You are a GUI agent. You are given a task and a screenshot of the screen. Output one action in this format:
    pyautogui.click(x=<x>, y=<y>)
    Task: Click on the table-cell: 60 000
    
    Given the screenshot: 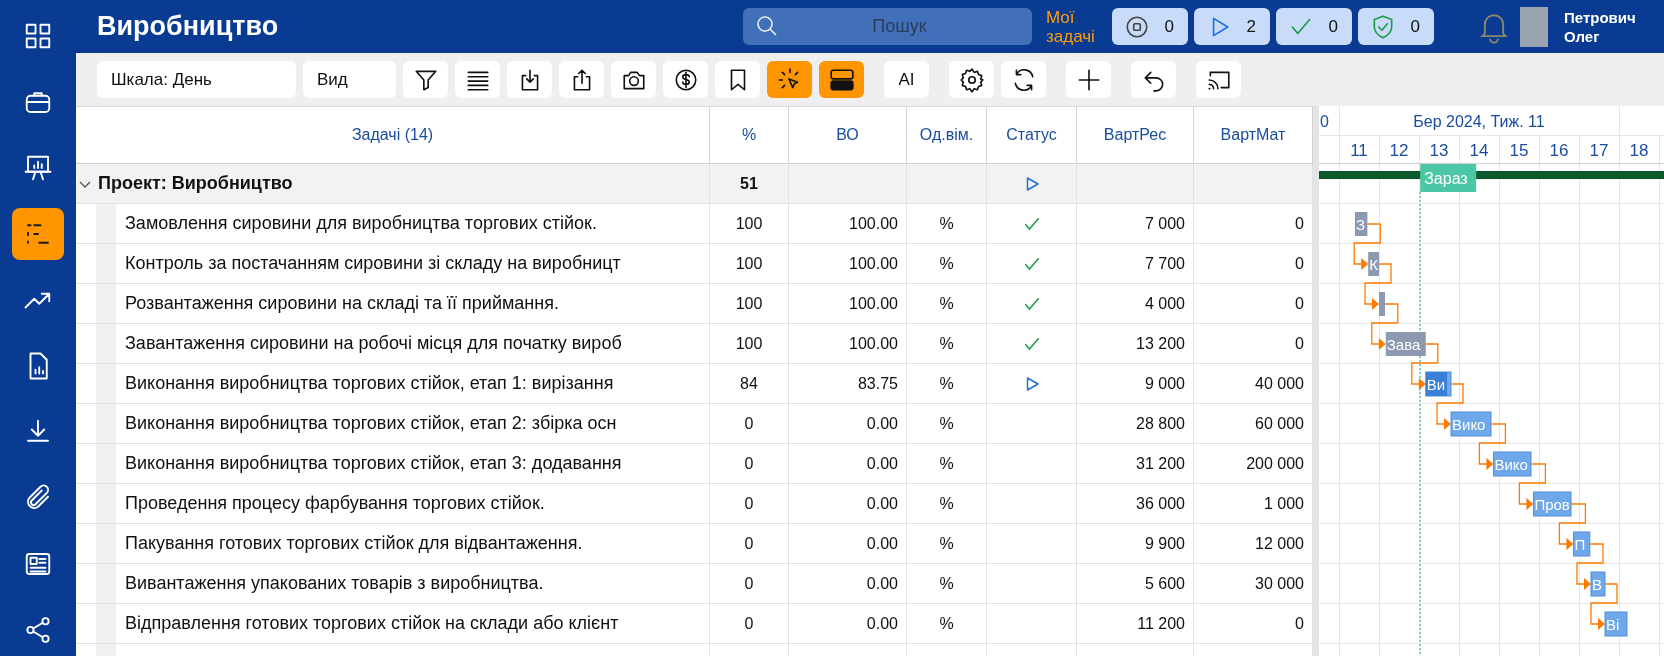 What is the action you would take?
    pyautogui.click(x=1279, y=423)
    